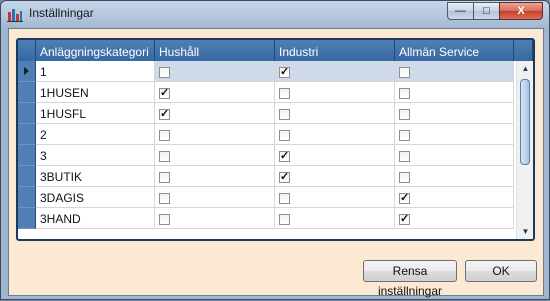  Describe the element at coordinates (95, 218) in the screenshot. I see `category-cell: 3HAND` at that location.